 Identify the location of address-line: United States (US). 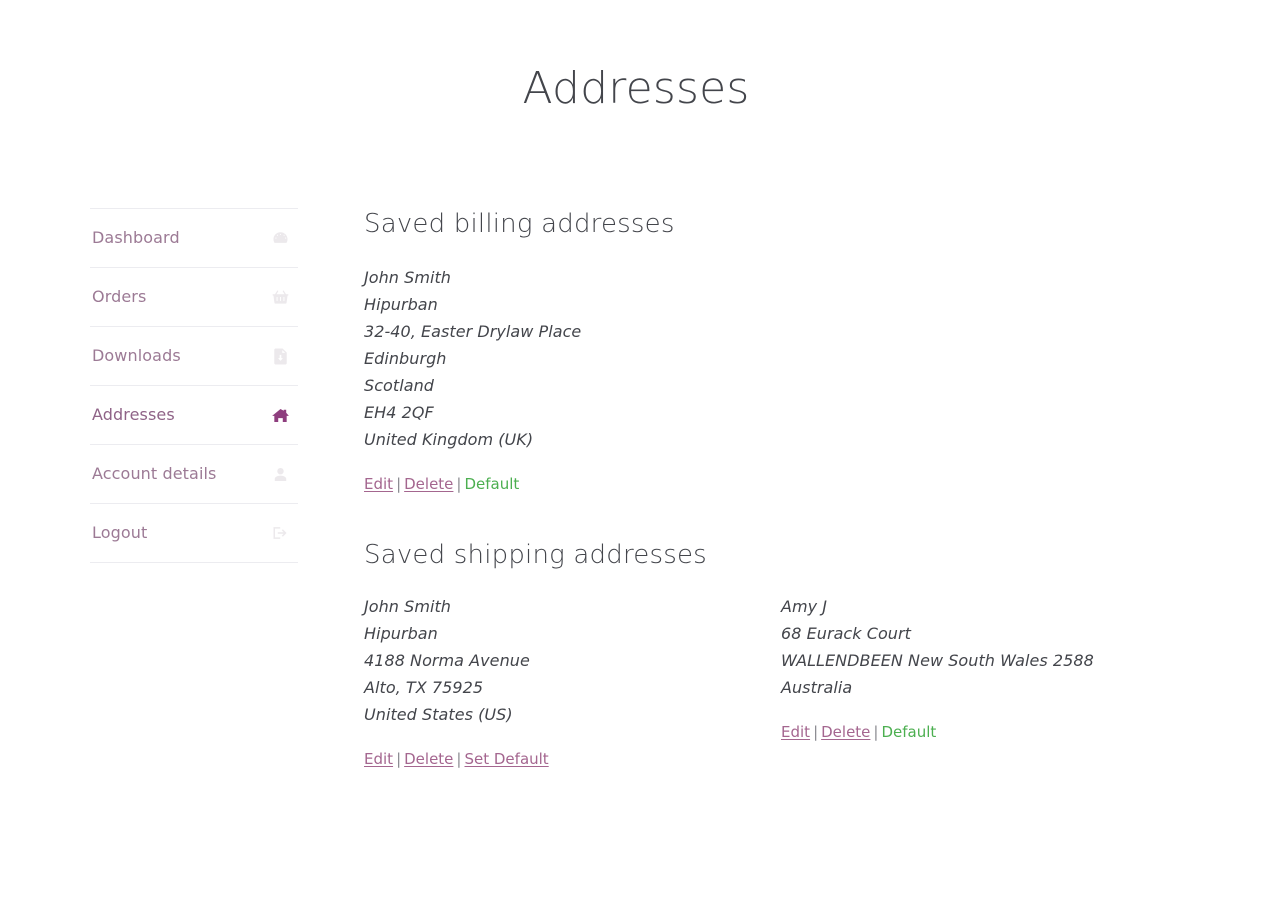
(438, 714).